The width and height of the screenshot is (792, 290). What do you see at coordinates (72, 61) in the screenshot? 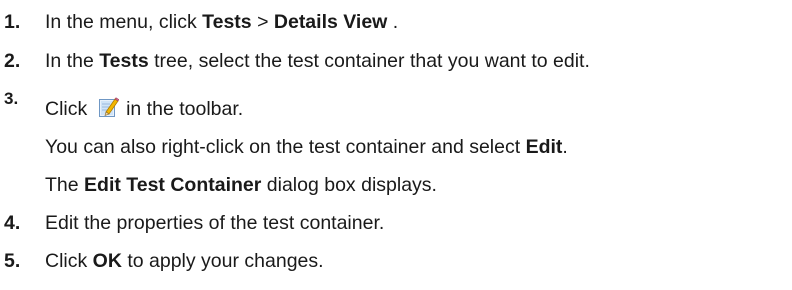
I see `step-text-part: In the` at bounding box center [72, 61].